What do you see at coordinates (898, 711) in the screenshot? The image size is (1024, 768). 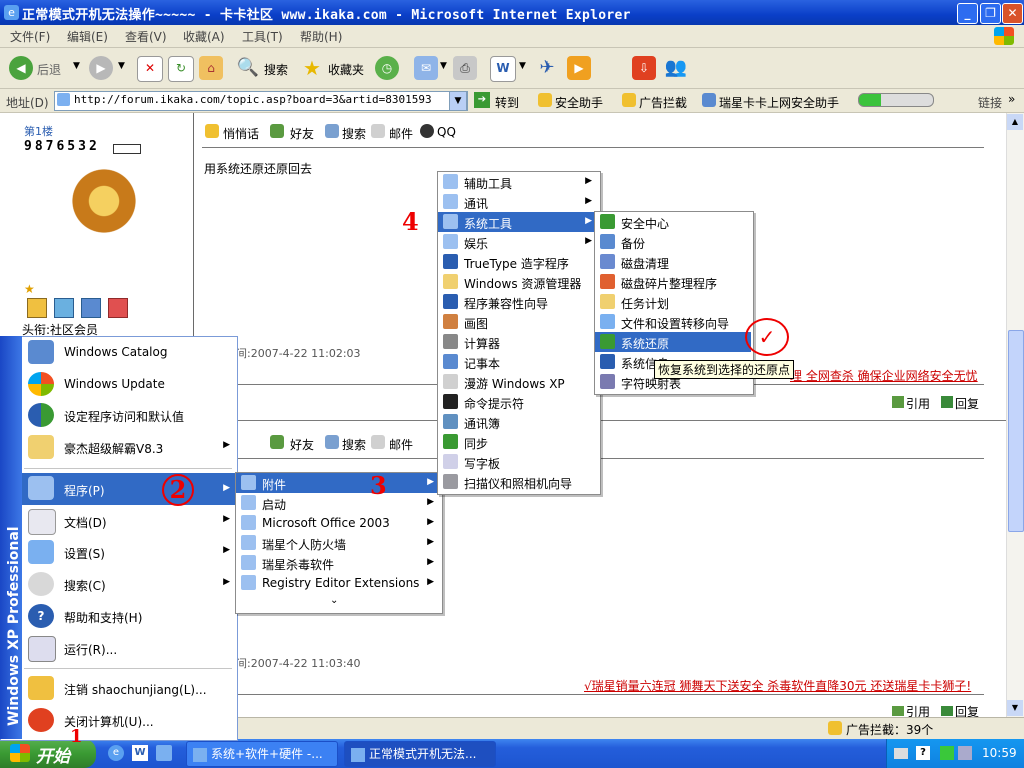 I see `quote-icon` at bounding box center [898, 711].